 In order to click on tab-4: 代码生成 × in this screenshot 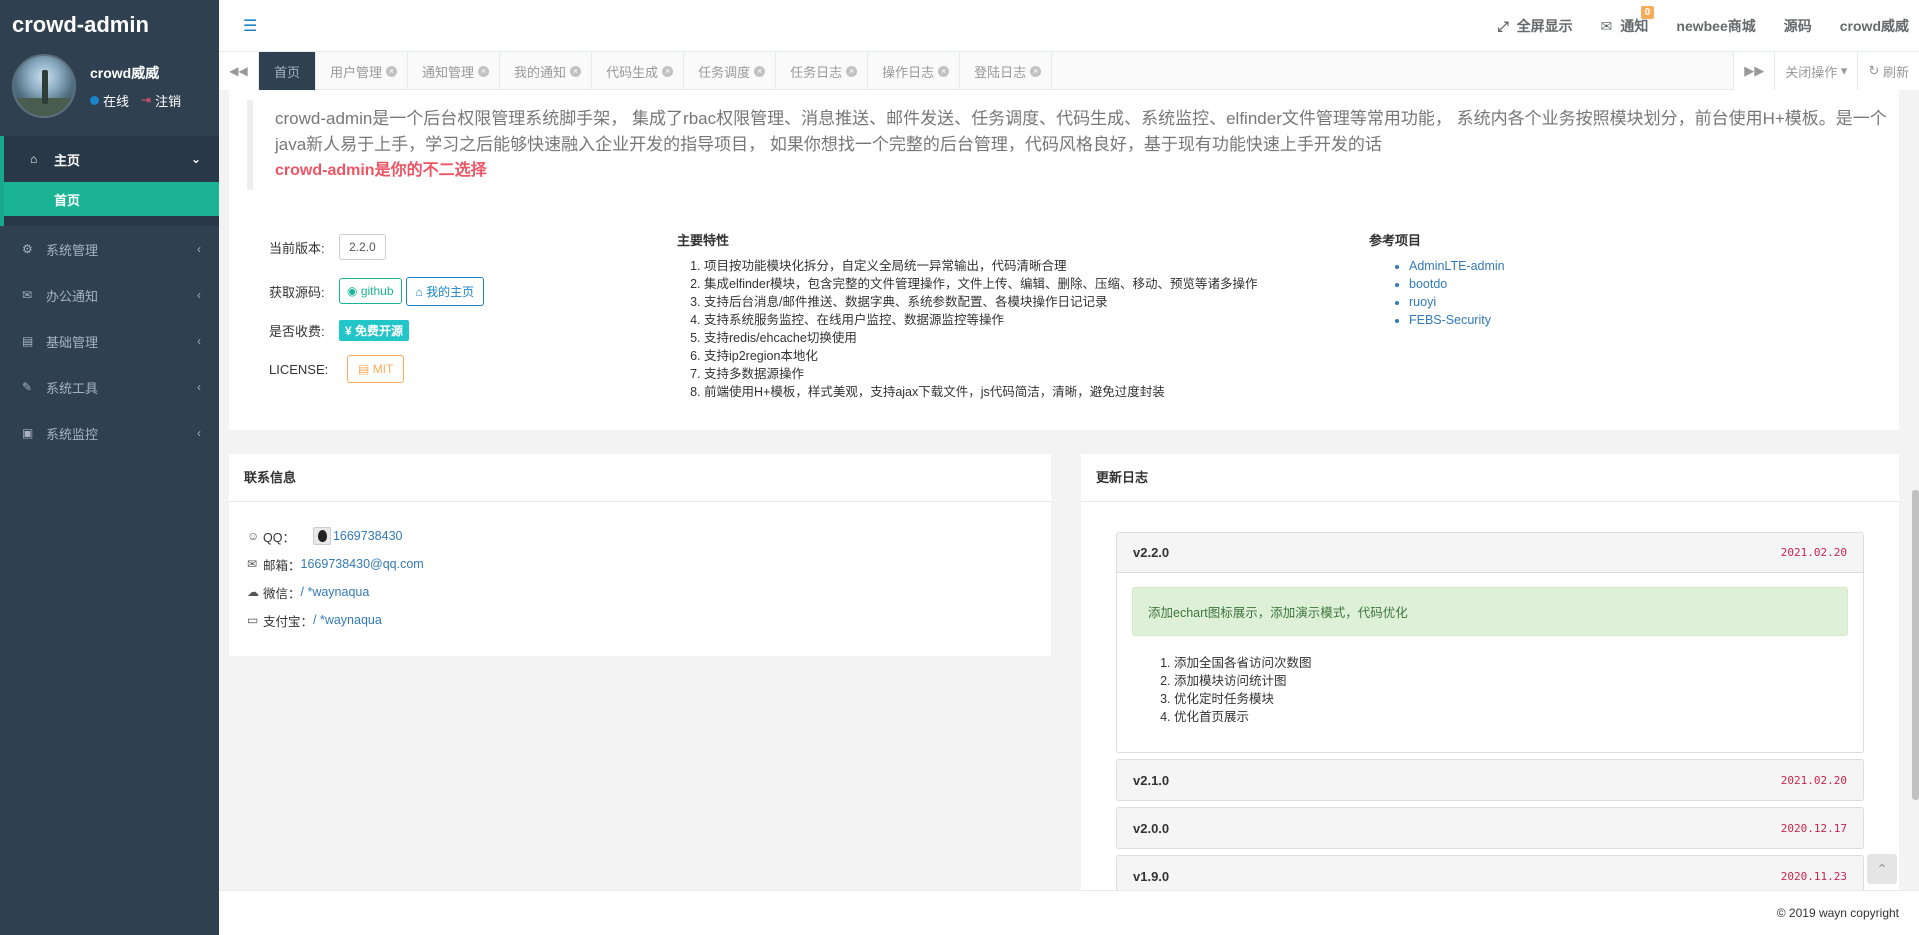, I will do `click(638, 71)`.